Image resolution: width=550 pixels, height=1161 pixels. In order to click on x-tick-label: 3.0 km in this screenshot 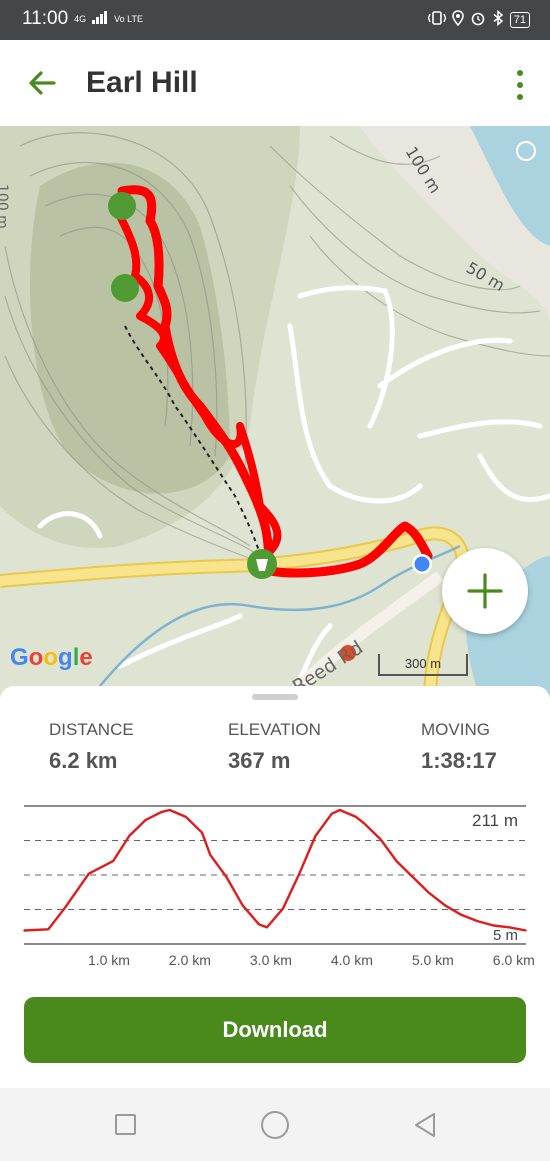, I will do `click(271, 960)`.